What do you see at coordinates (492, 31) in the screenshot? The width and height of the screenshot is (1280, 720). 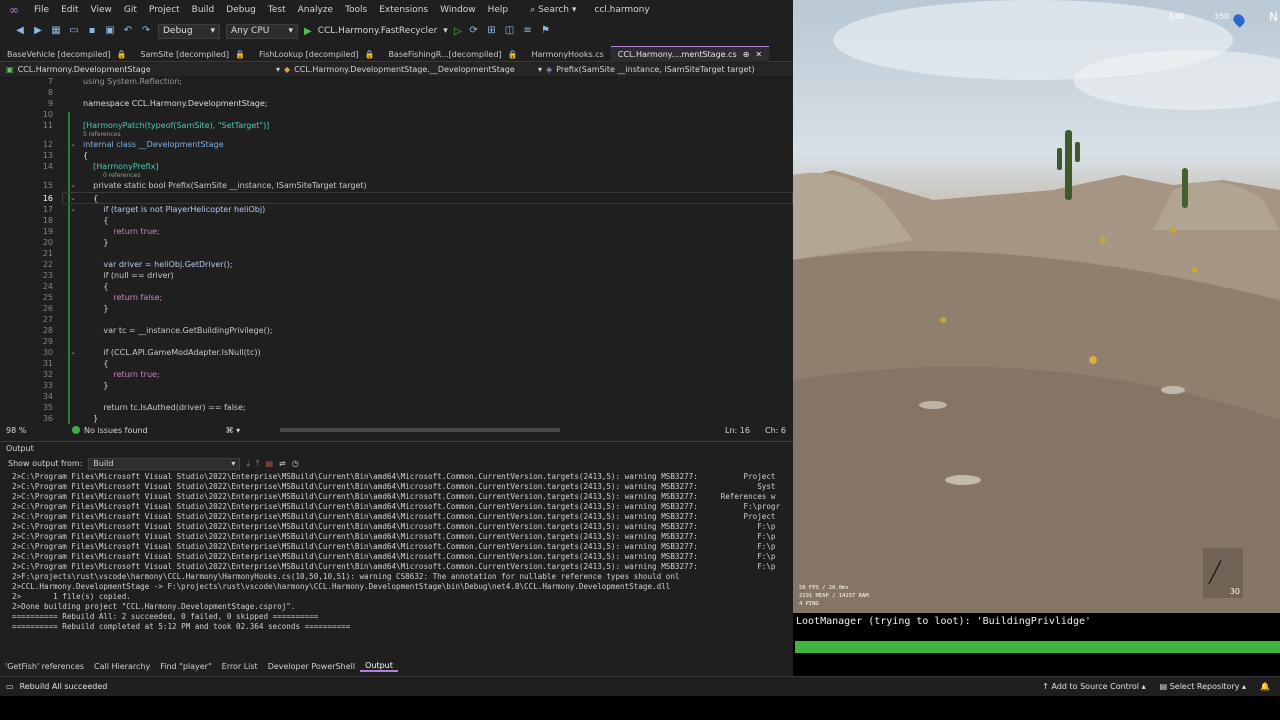 I see `browser-link-icon: ⊞` at bounding box center [492, 31].